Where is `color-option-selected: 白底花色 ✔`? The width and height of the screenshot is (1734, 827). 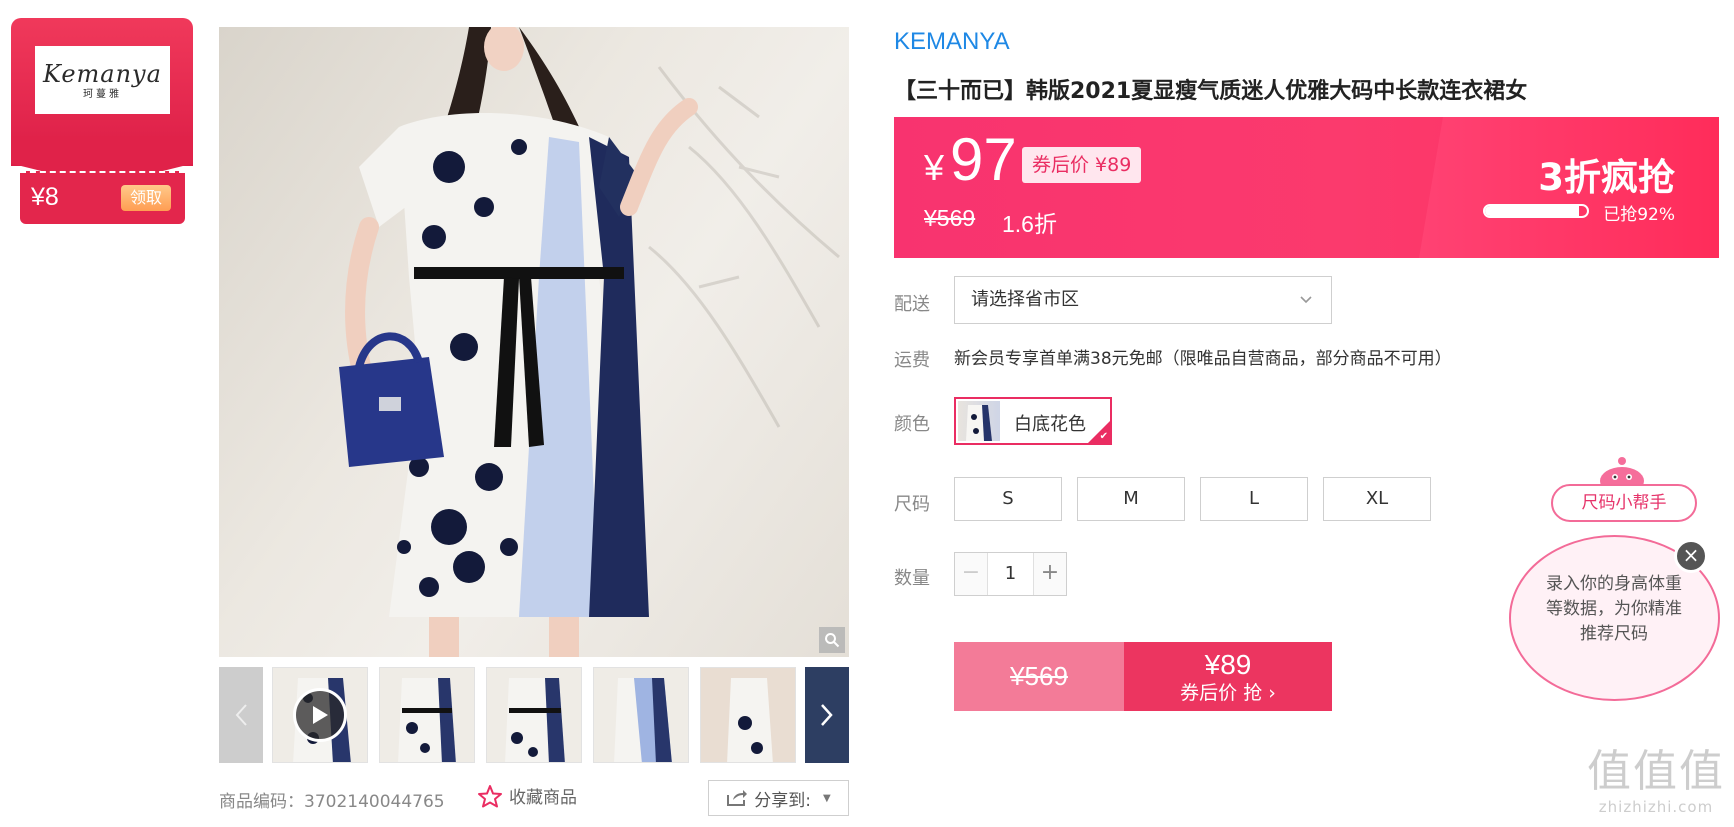
color-option-selected: 白底花色 ✔ is located at coordinates (1033, 421).